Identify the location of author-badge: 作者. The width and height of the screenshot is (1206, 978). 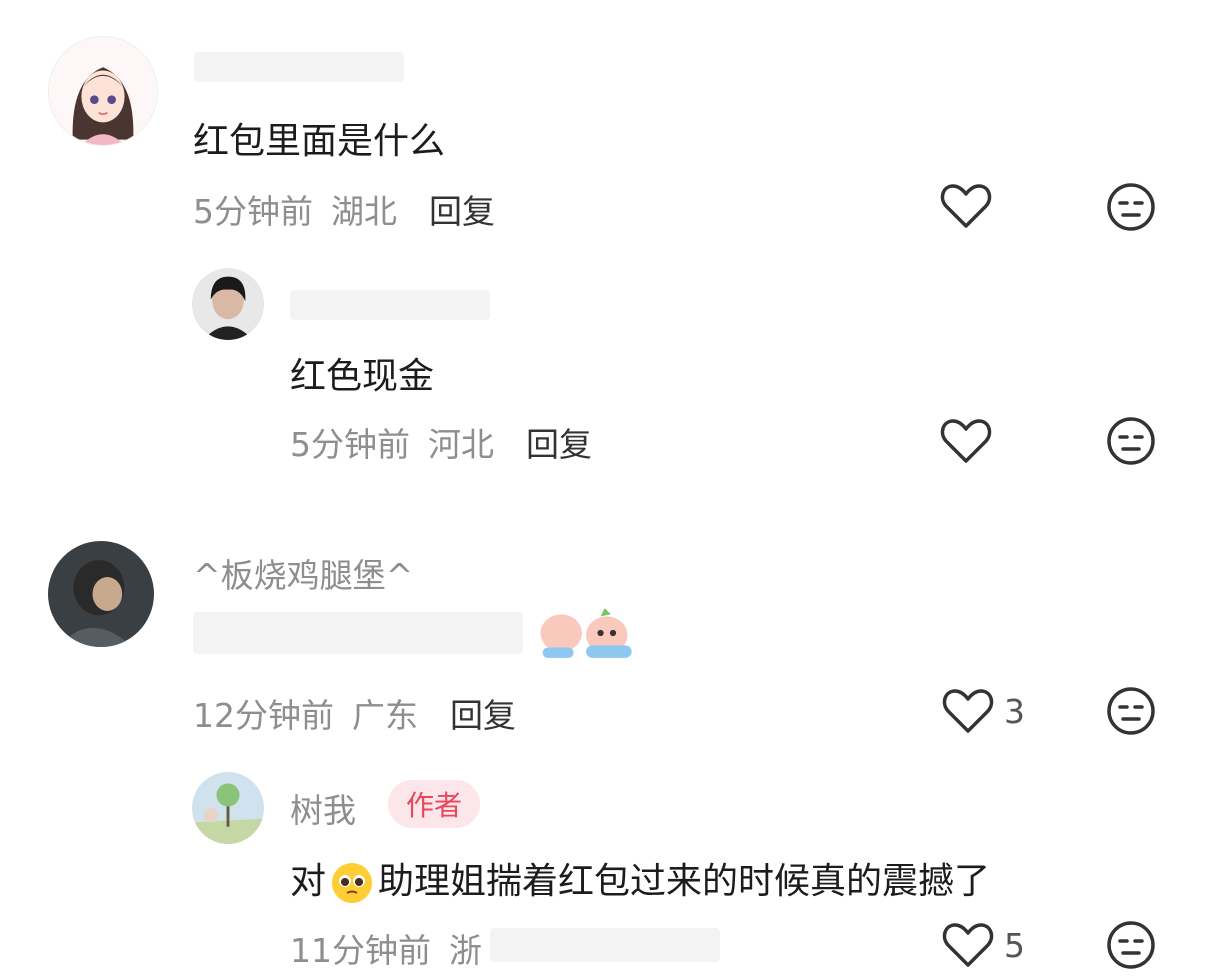
(434, 804).